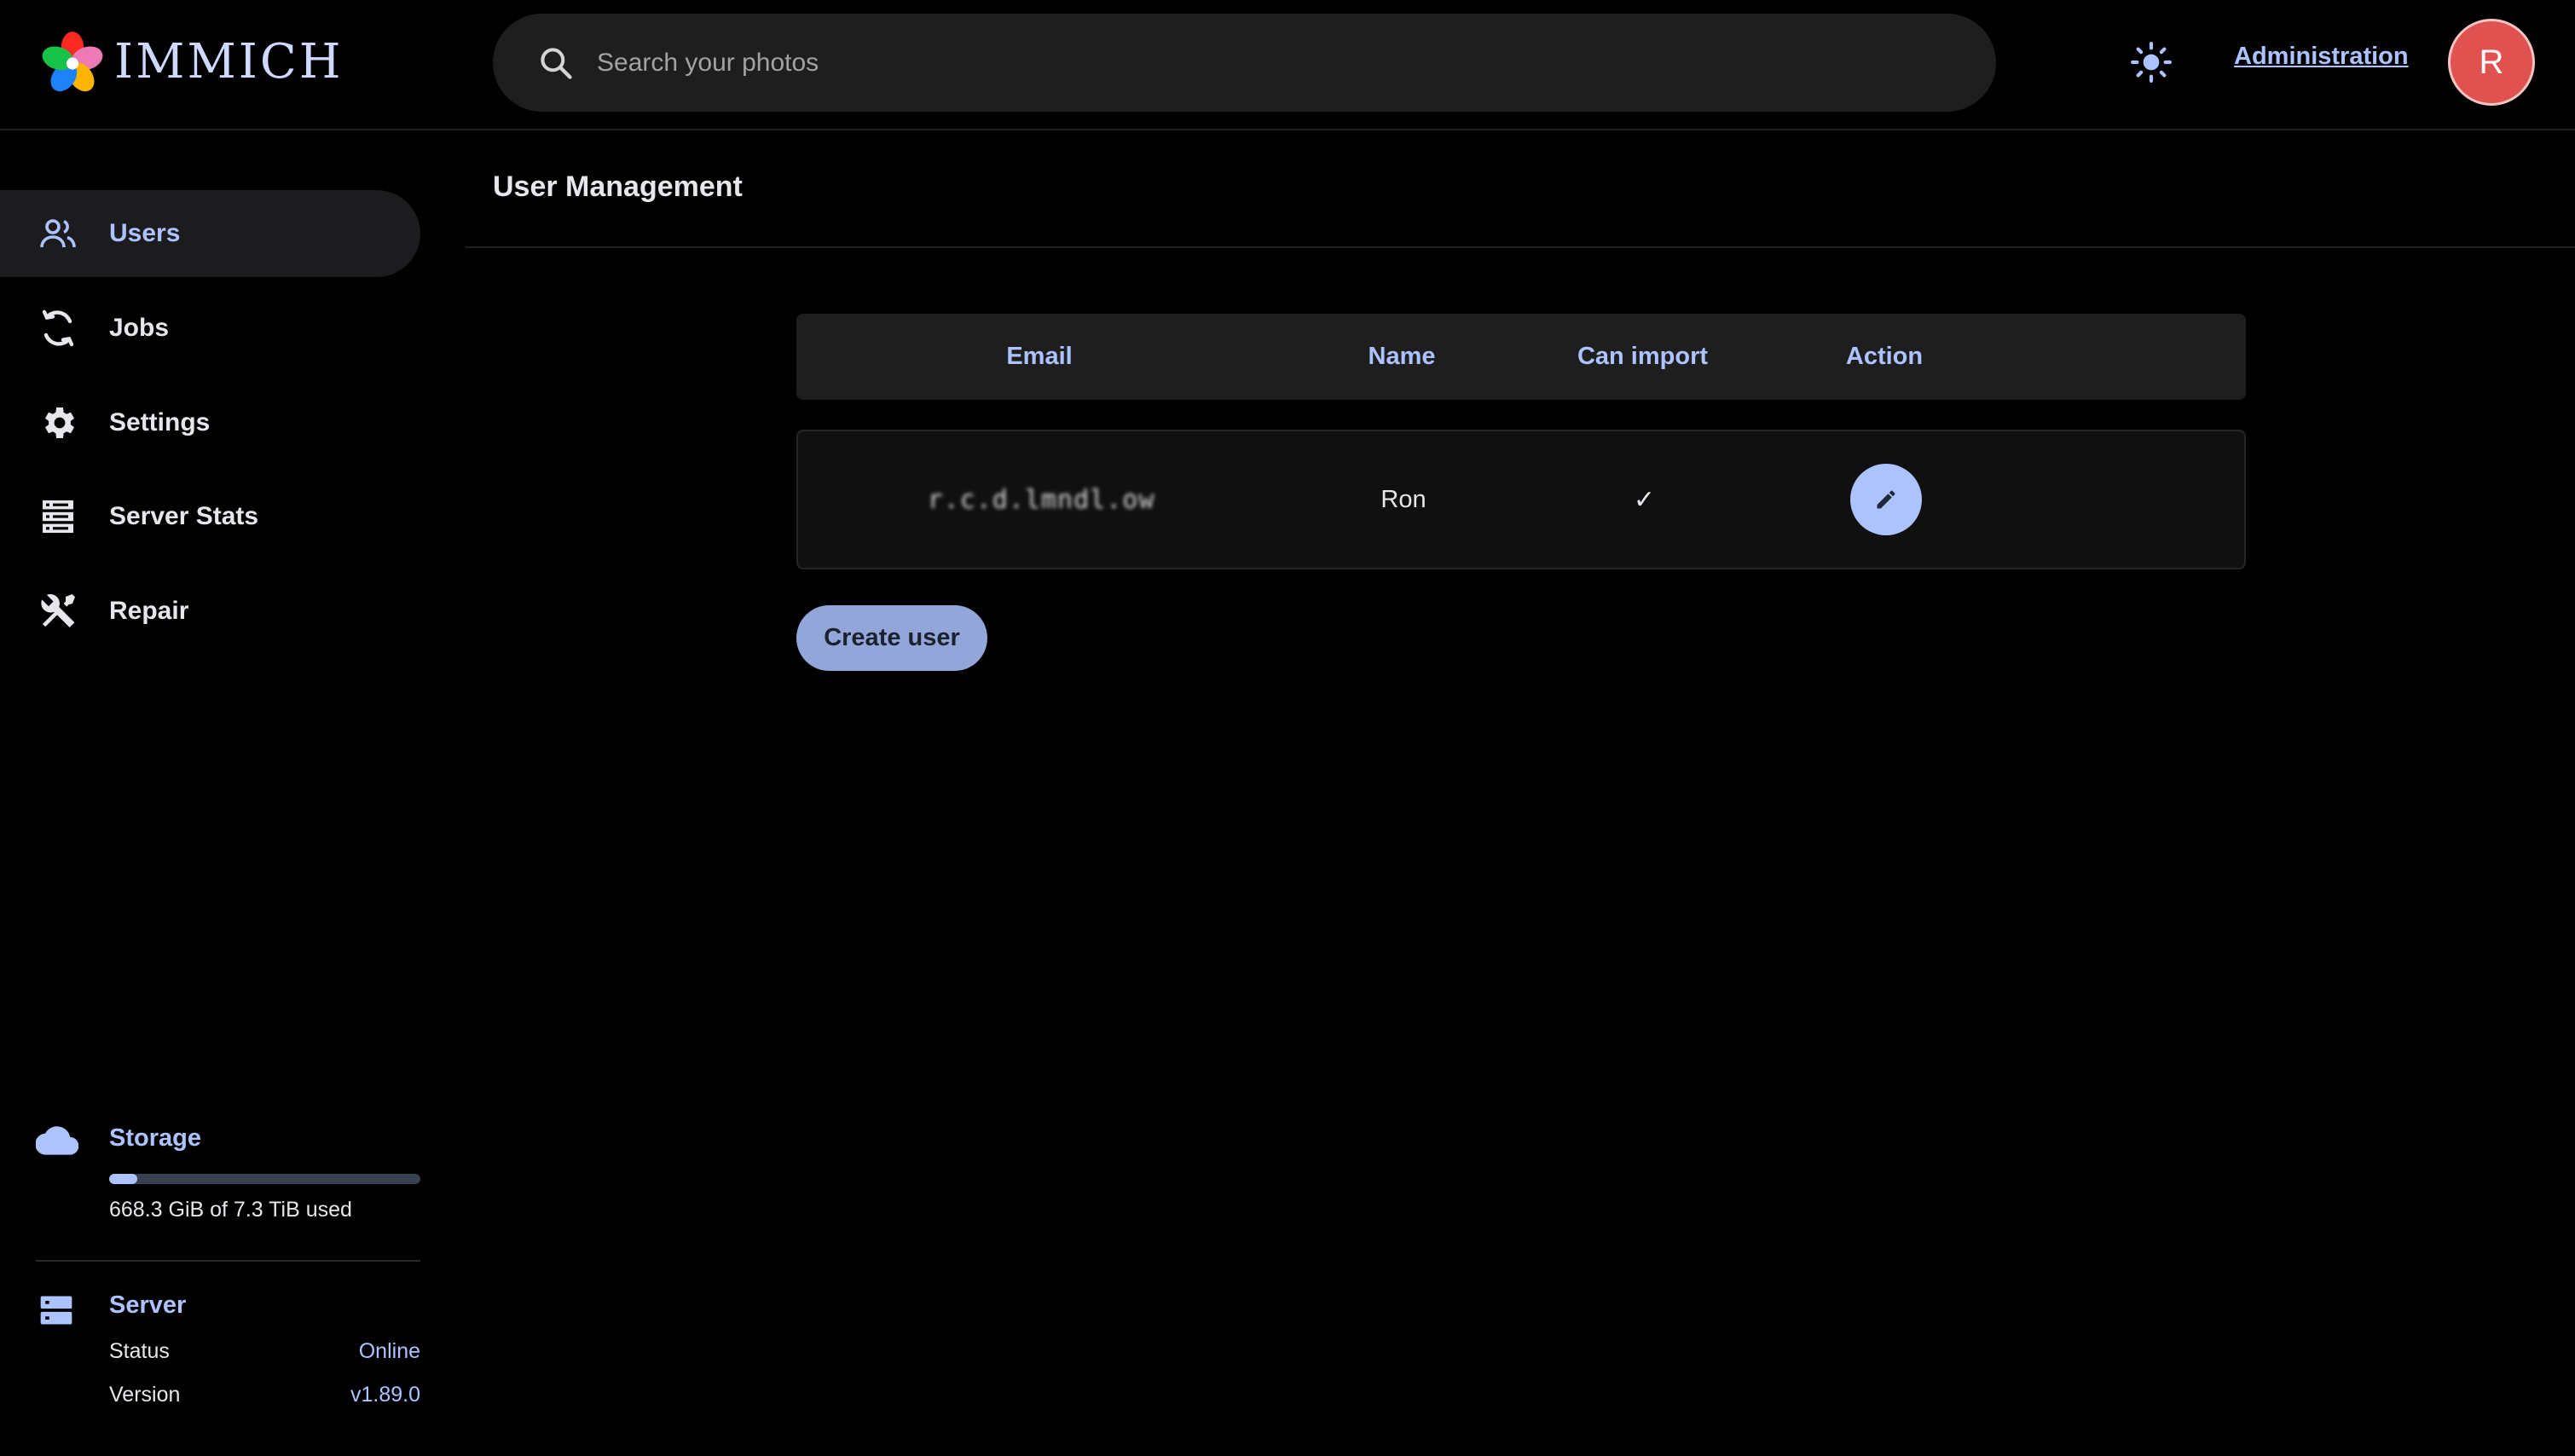 The image size is (2575, 1456). I want to click on edit-user-button, so click(1886, 499).